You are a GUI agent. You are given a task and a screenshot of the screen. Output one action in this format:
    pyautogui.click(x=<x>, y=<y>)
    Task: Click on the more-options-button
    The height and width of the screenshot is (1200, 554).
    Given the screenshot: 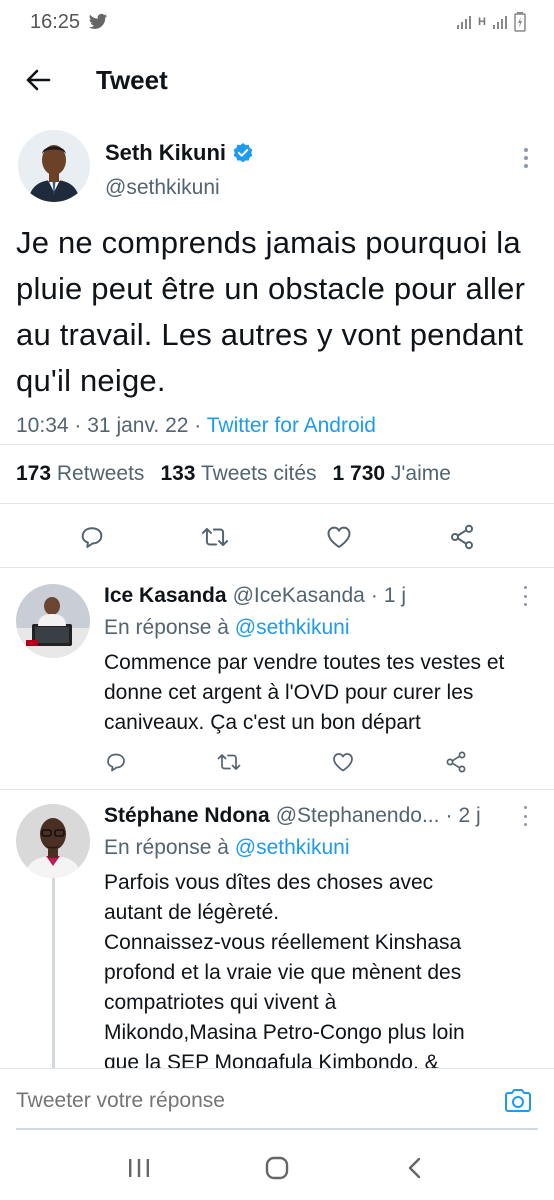 What is the action you would take?
    pyautogui.click(x=526, y=158)
    